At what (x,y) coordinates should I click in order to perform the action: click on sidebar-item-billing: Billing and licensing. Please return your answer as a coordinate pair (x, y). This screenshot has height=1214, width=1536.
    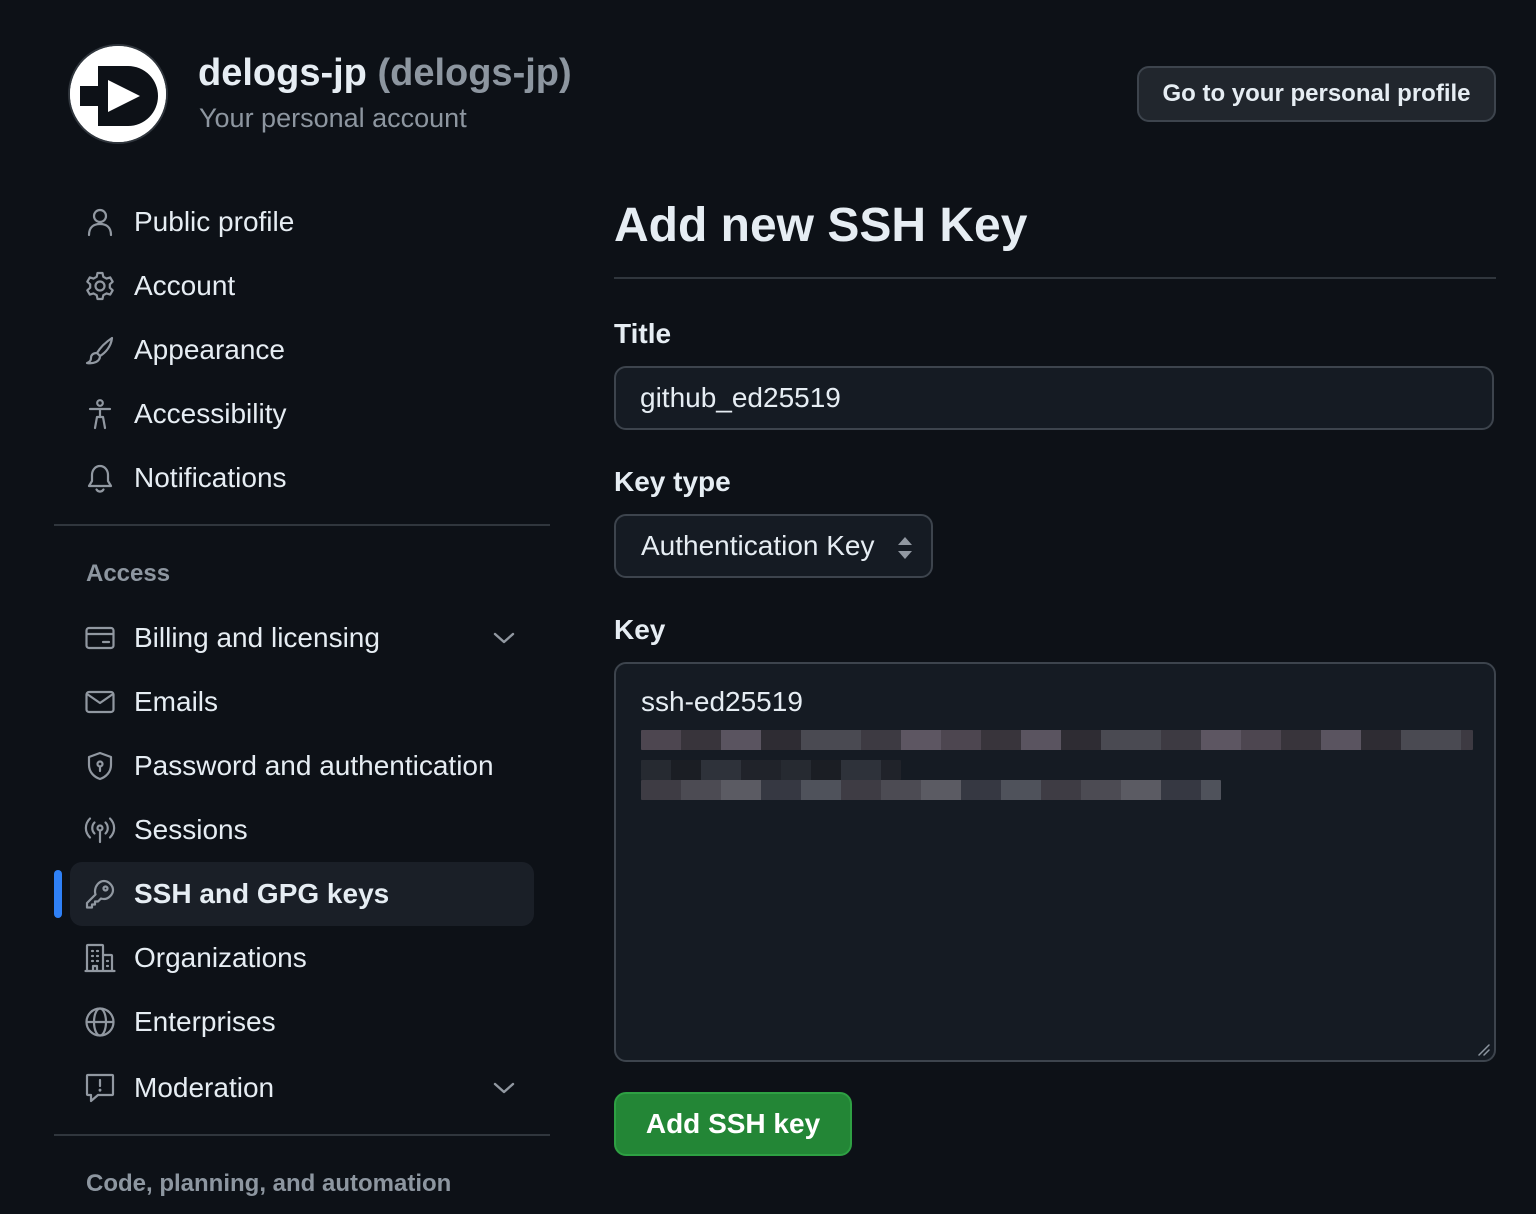
    Looking at the image, I should click on (302, 638).